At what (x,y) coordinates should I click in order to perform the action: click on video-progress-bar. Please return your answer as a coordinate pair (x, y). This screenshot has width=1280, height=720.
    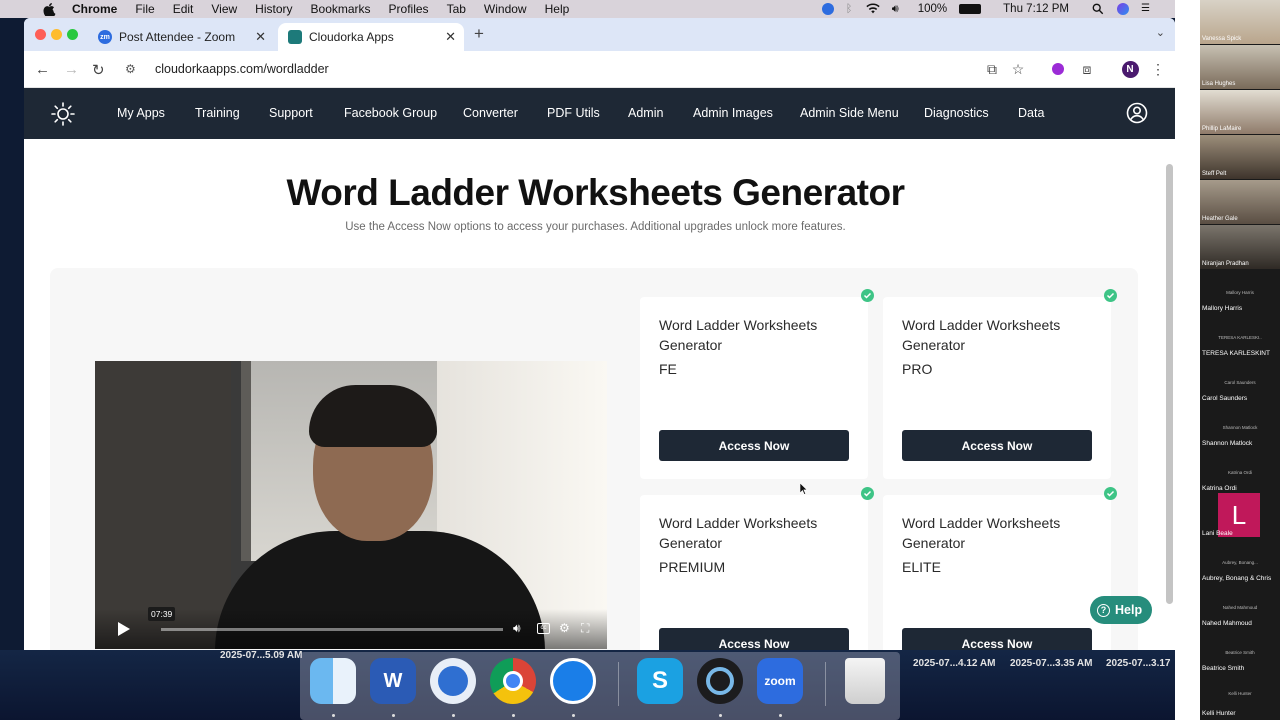
    Looking at the image, I should click on (332, 629).